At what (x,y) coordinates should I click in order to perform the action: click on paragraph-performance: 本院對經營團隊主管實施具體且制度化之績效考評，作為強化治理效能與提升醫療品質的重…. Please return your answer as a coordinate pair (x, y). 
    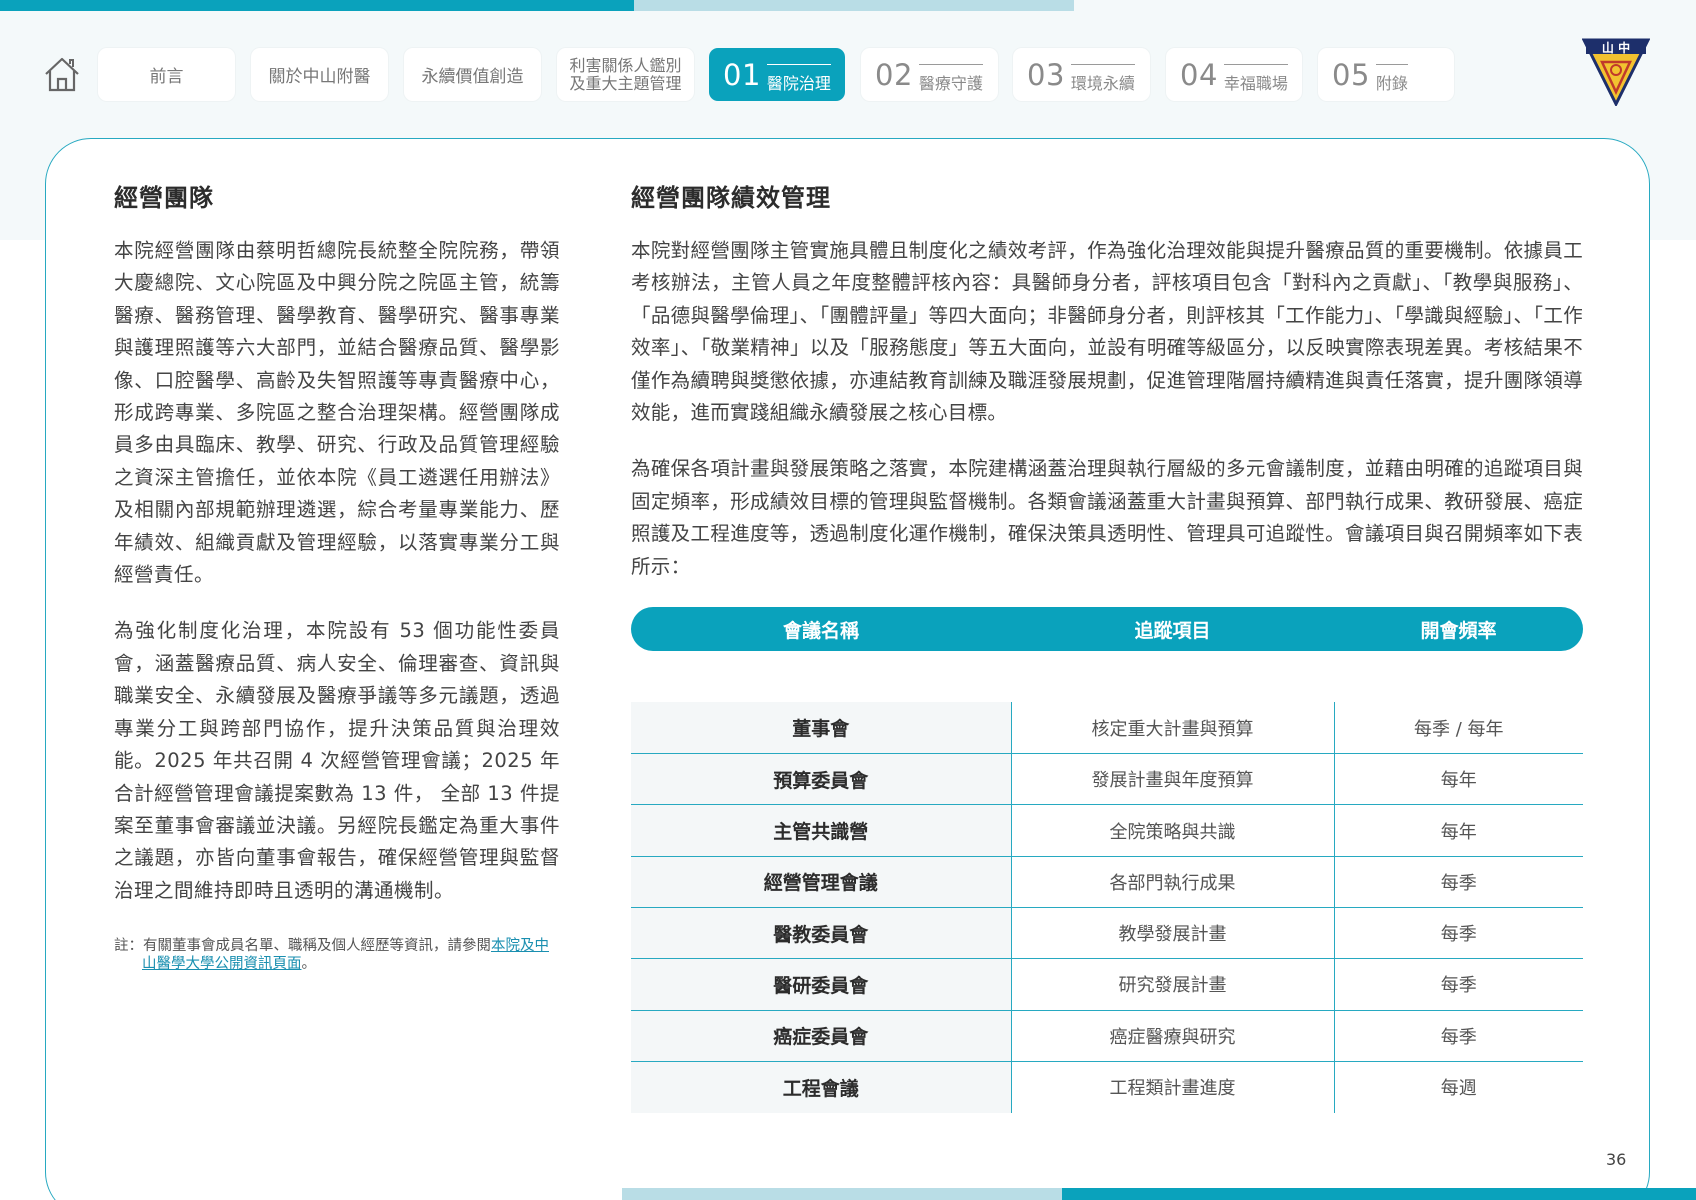
    Looking at the image, I should click on (1107, 332).